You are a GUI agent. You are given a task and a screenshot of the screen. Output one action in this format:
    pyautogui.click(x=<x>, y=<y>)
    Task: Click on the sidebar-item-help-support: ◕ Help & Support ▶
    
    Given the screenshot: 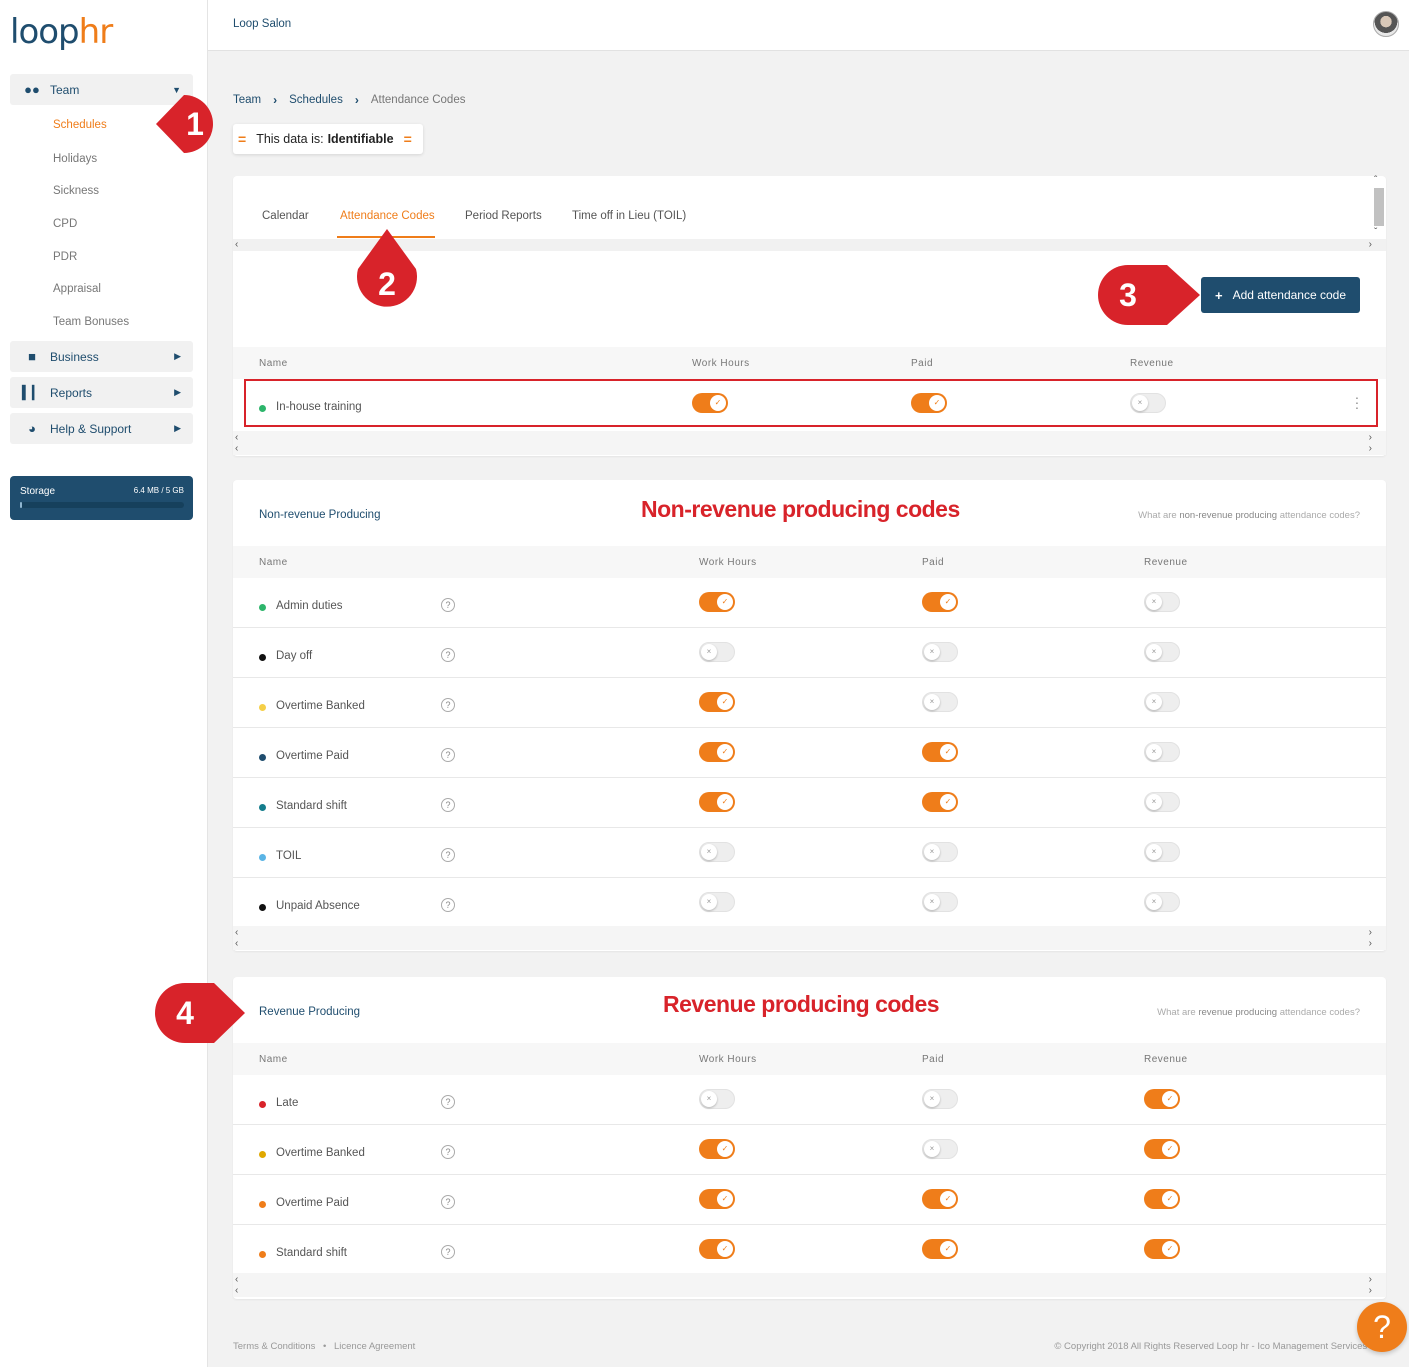 What is the action you would take?
    pyautogui.click(x=101, y=428)
    